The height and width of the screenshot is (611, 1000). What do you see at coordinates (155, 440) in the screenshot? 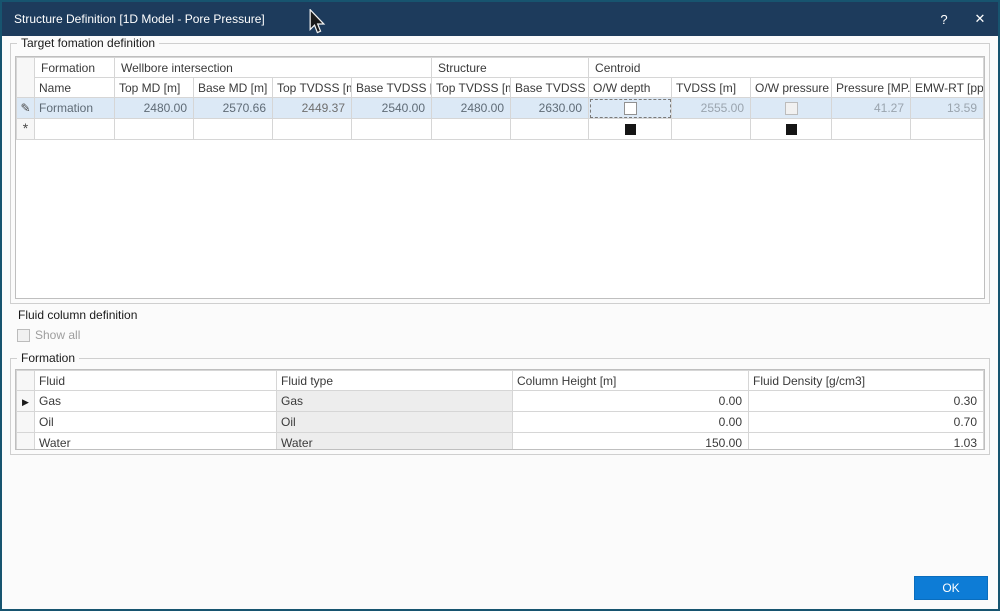
I see `cell-water-fluid: Water` at bounding box center [155, 440].